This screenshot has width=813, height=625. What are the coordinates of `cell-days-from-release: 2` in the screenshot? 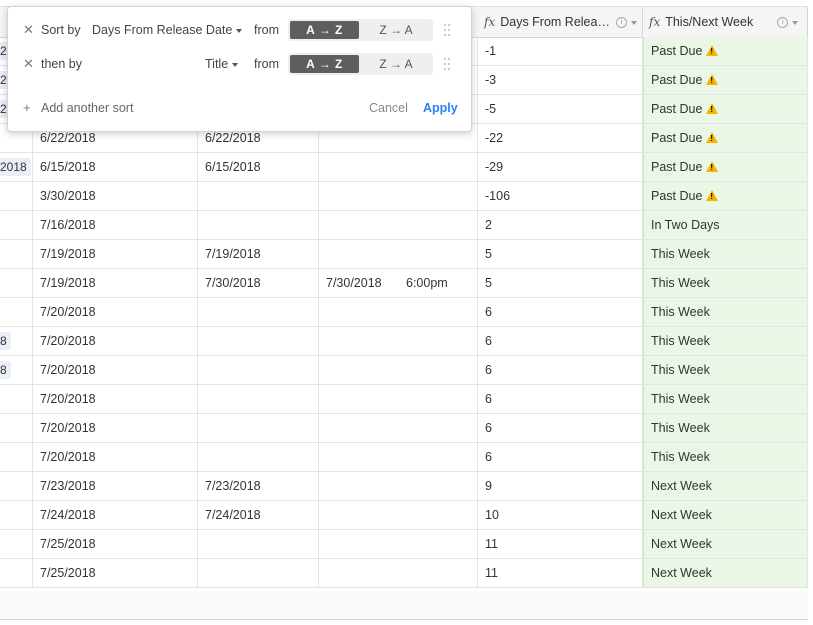 It's located at (560, 225).